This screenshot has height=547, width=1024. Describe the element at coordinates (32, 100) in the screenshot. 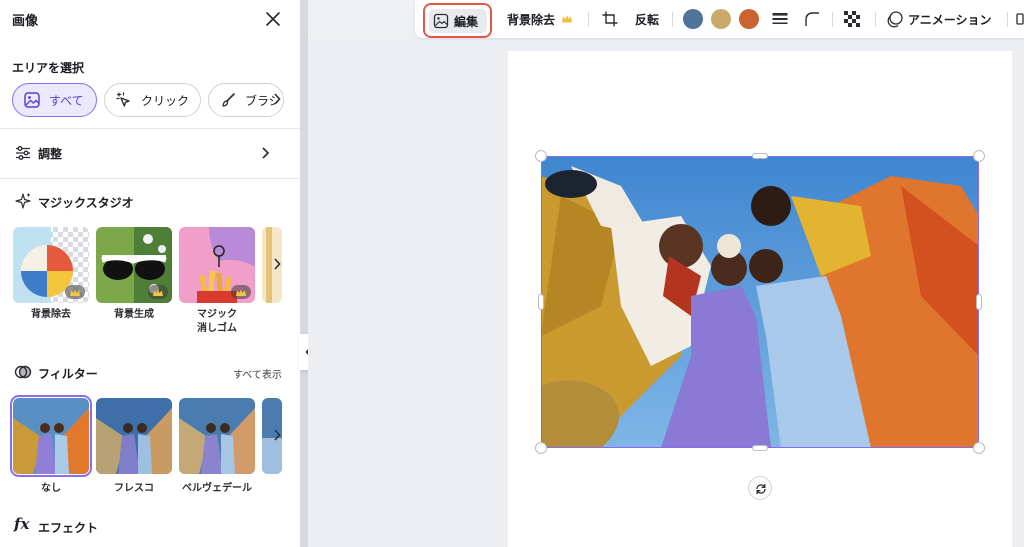

I see `image-icon` at that location.